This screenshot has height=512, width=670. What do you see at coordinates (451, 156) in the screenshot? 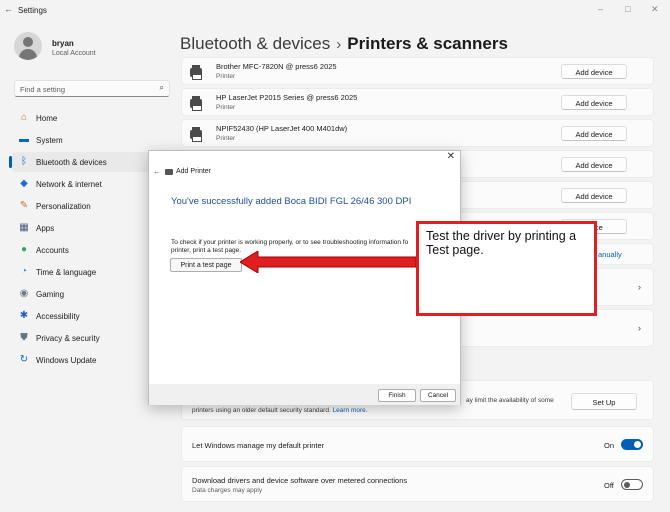
I see `dialog-close-icon: ✕` at bounding box center [451, 156].